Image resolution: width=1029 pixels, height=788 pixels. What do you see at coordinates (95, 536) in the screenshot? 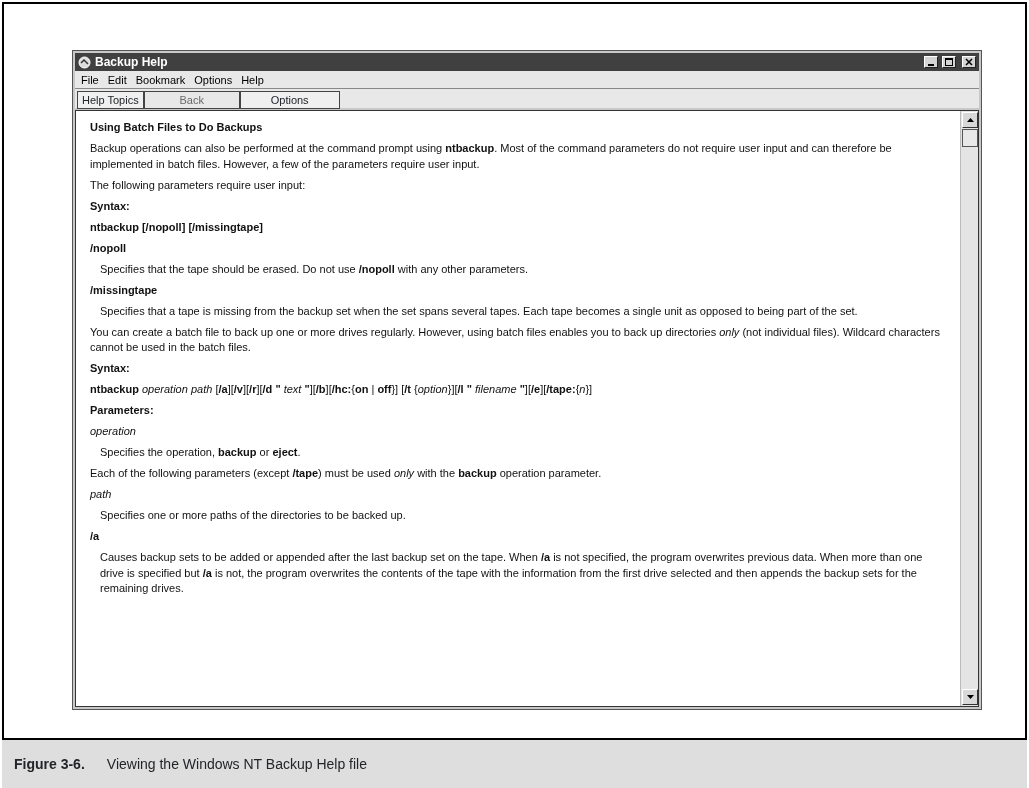
I see `term-heading: /a` at bounding box center [95, 536].